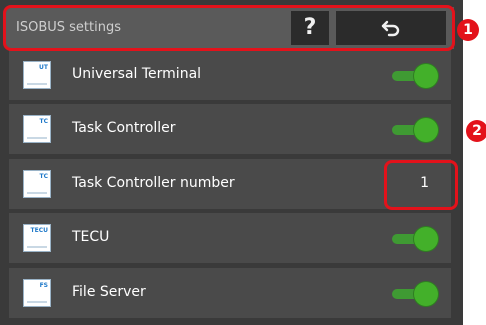 This screenshot has height=325, width=486. Describe the element at coordinates (230, 129) in the screenshot. I see `row-task-controller: TC Task Controller` at that location.